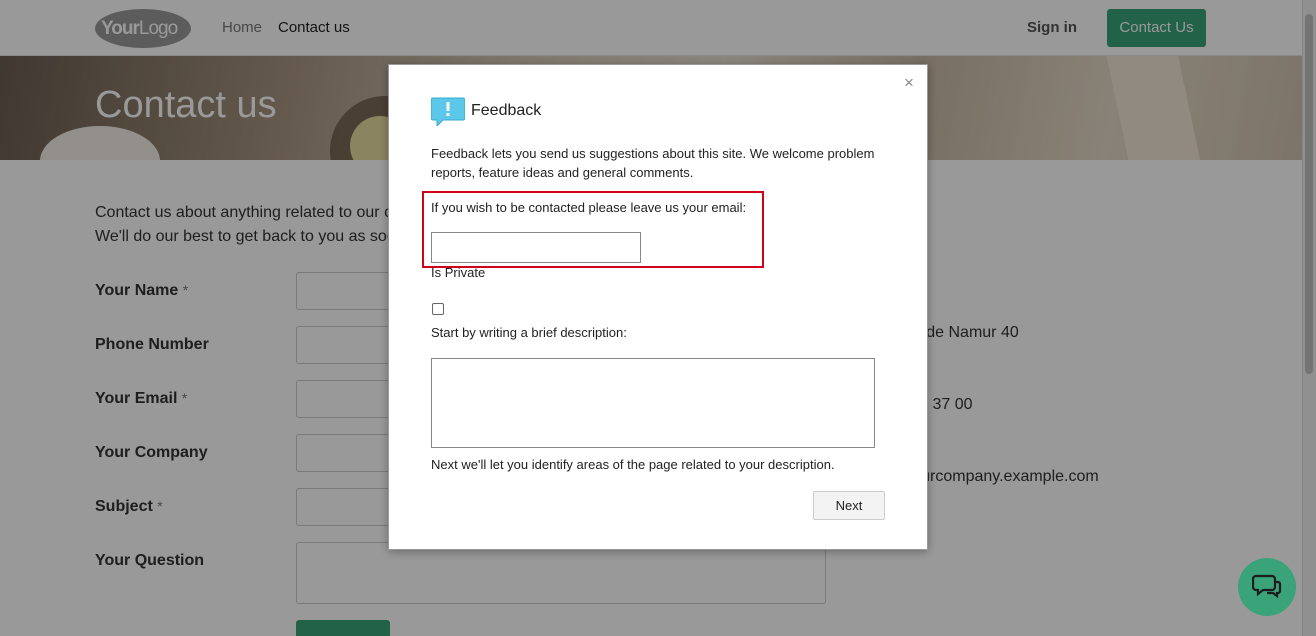  Describe the element at coordinates (438, 309) in the screenshot. I see `is-private-checkbox` at that location.